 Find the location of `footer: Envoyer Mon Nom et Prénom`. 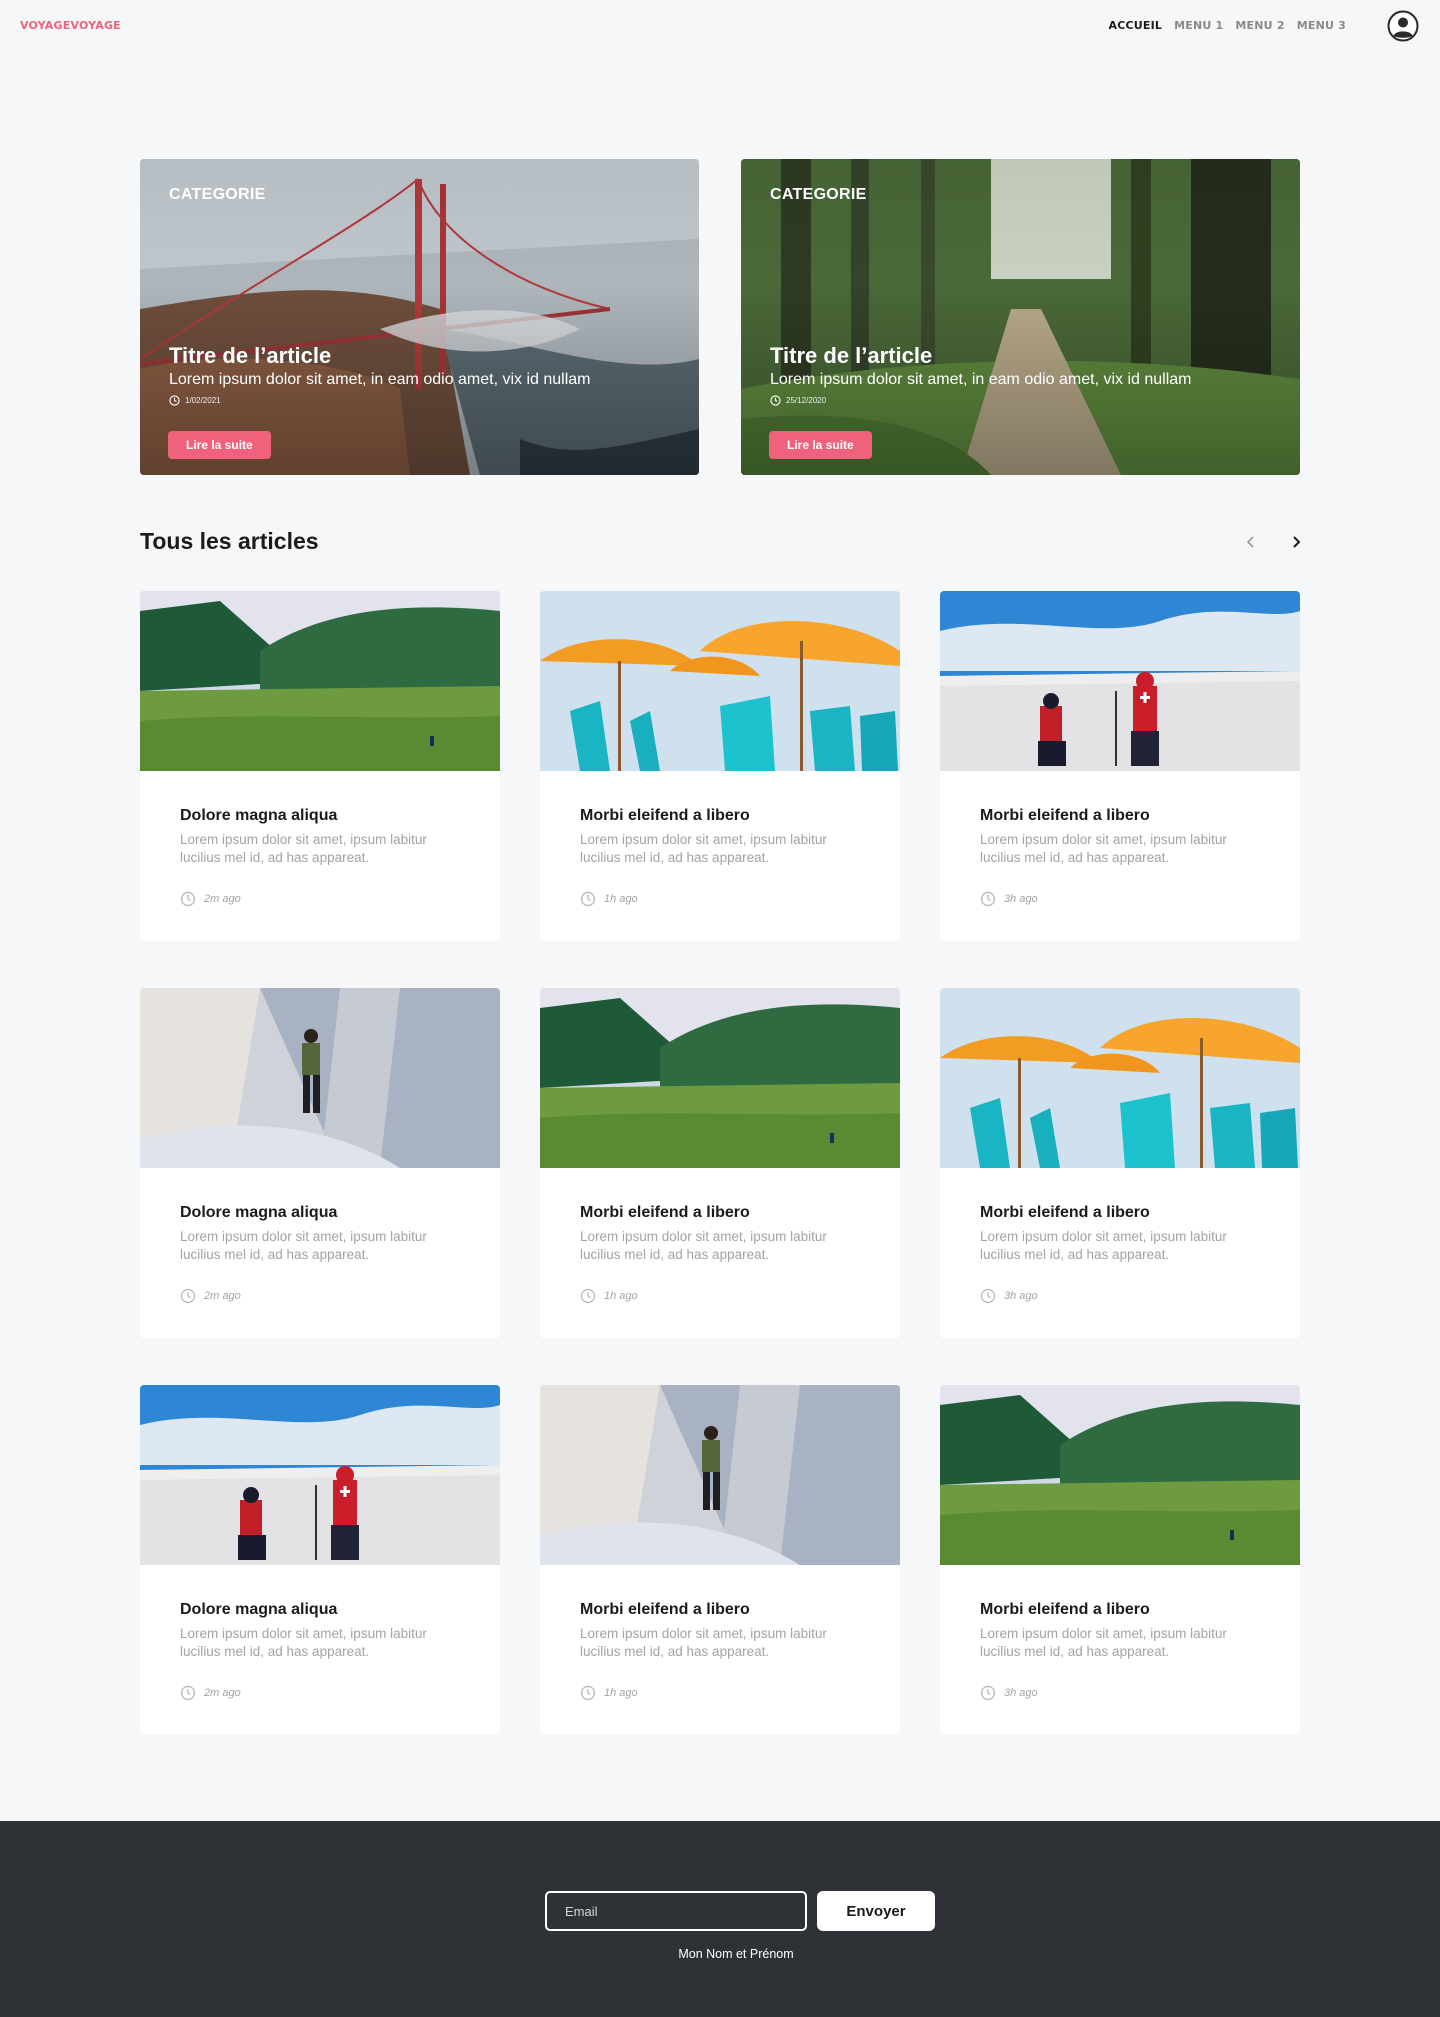

footer: Envoyer Mon Nom et Prénom is located at coordinates (720, 1919).